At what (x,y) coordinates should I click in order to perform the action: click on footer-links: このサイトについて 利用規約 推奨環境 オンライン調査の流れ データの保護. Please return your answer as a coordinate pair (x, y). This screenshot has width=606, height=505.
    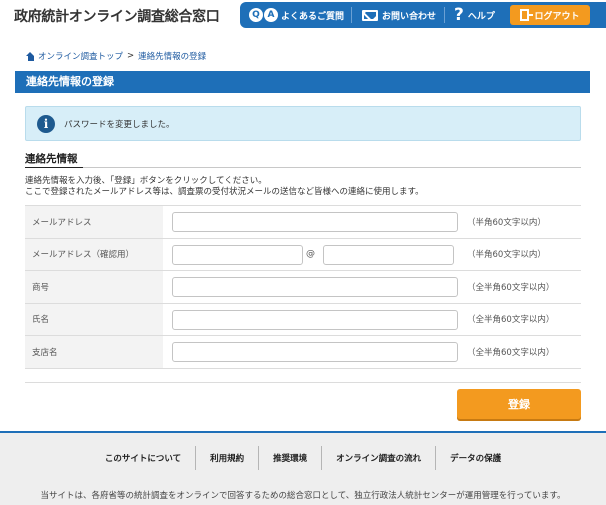
    Looking at the image, I should click on (303, 458).